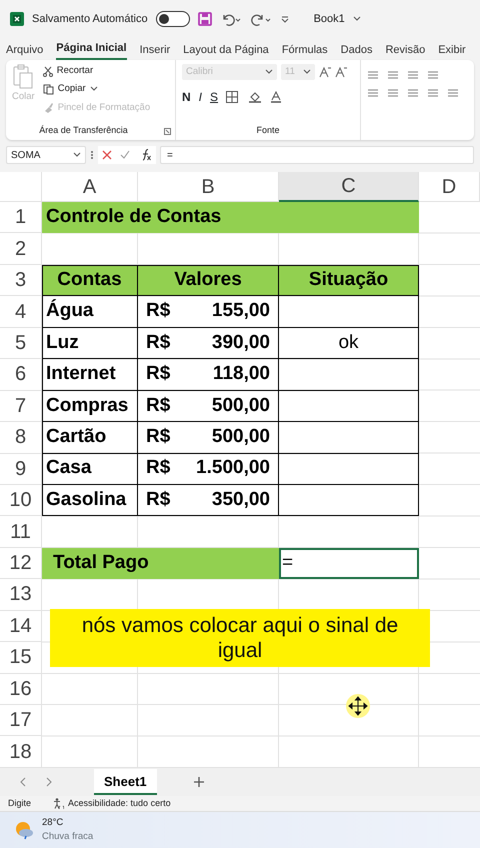 The height and width of the screenshot is (848, 480). What do you see at coordinates (214, 97) in the screenshot?
I see `underline-button: S` at bounding box center [214, 97].